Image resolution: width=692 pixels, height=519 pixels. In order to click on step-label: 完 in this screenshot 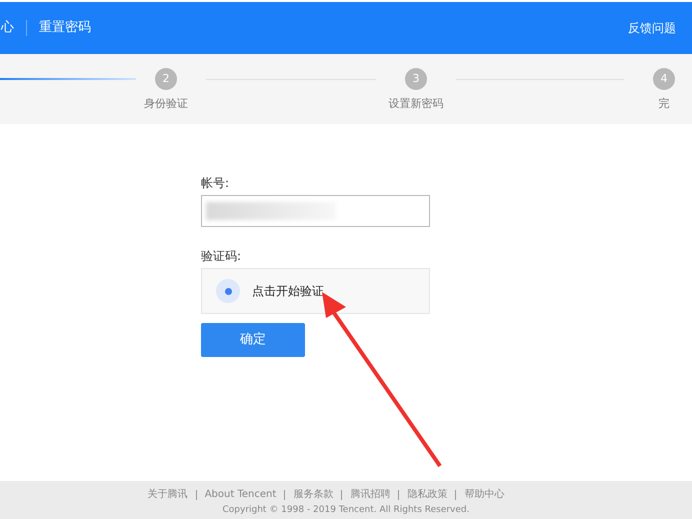, I will do `click(664, 104)`.